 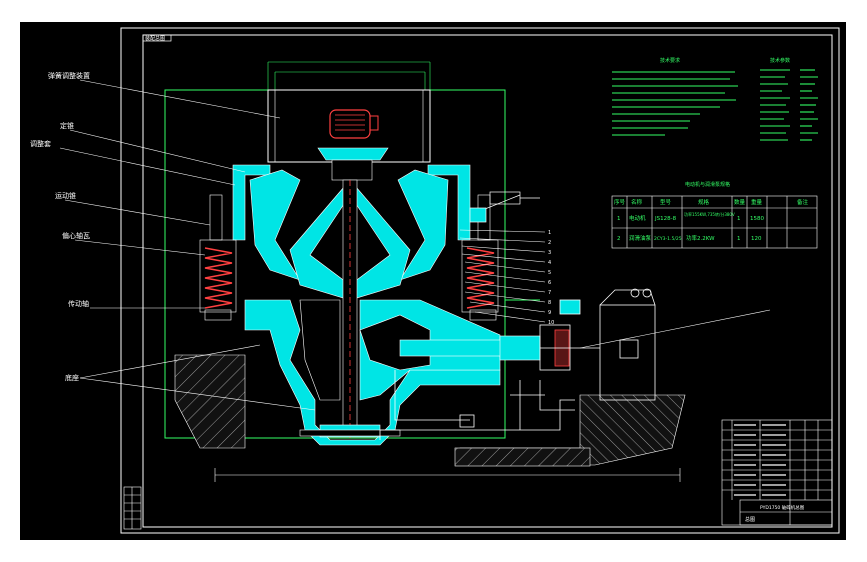 What do you see at coordinates (757, 202) in the screenshot?
I see `th-weight: 重量` at bounding box center [757, 202].